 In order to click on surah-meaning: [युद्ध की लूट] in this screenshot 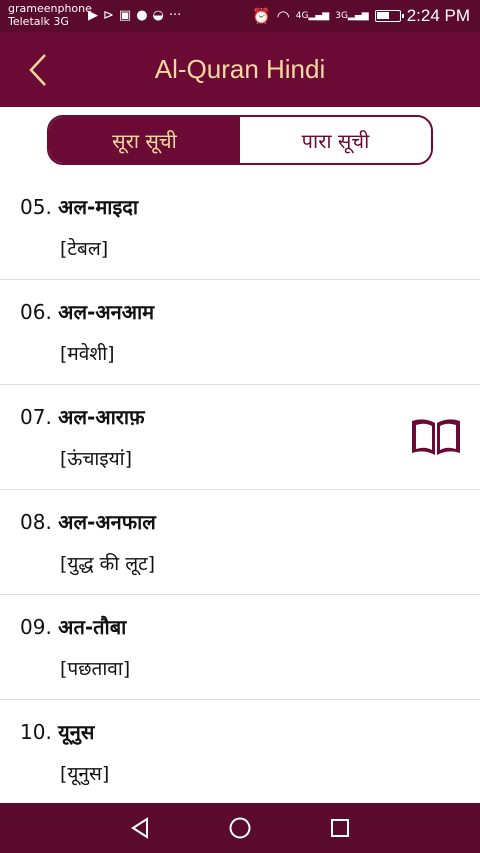, I will do `click(108, 564)`.